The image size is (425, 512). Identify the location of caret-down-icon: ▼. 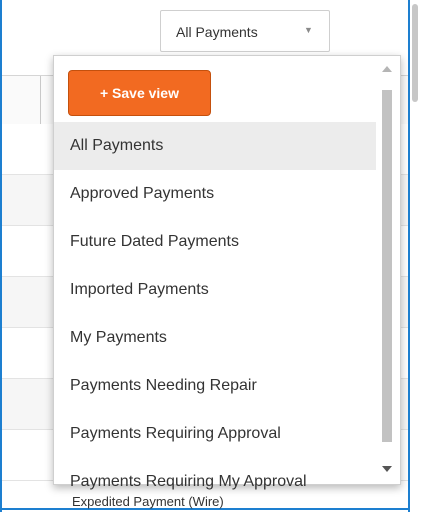
(308, 30).